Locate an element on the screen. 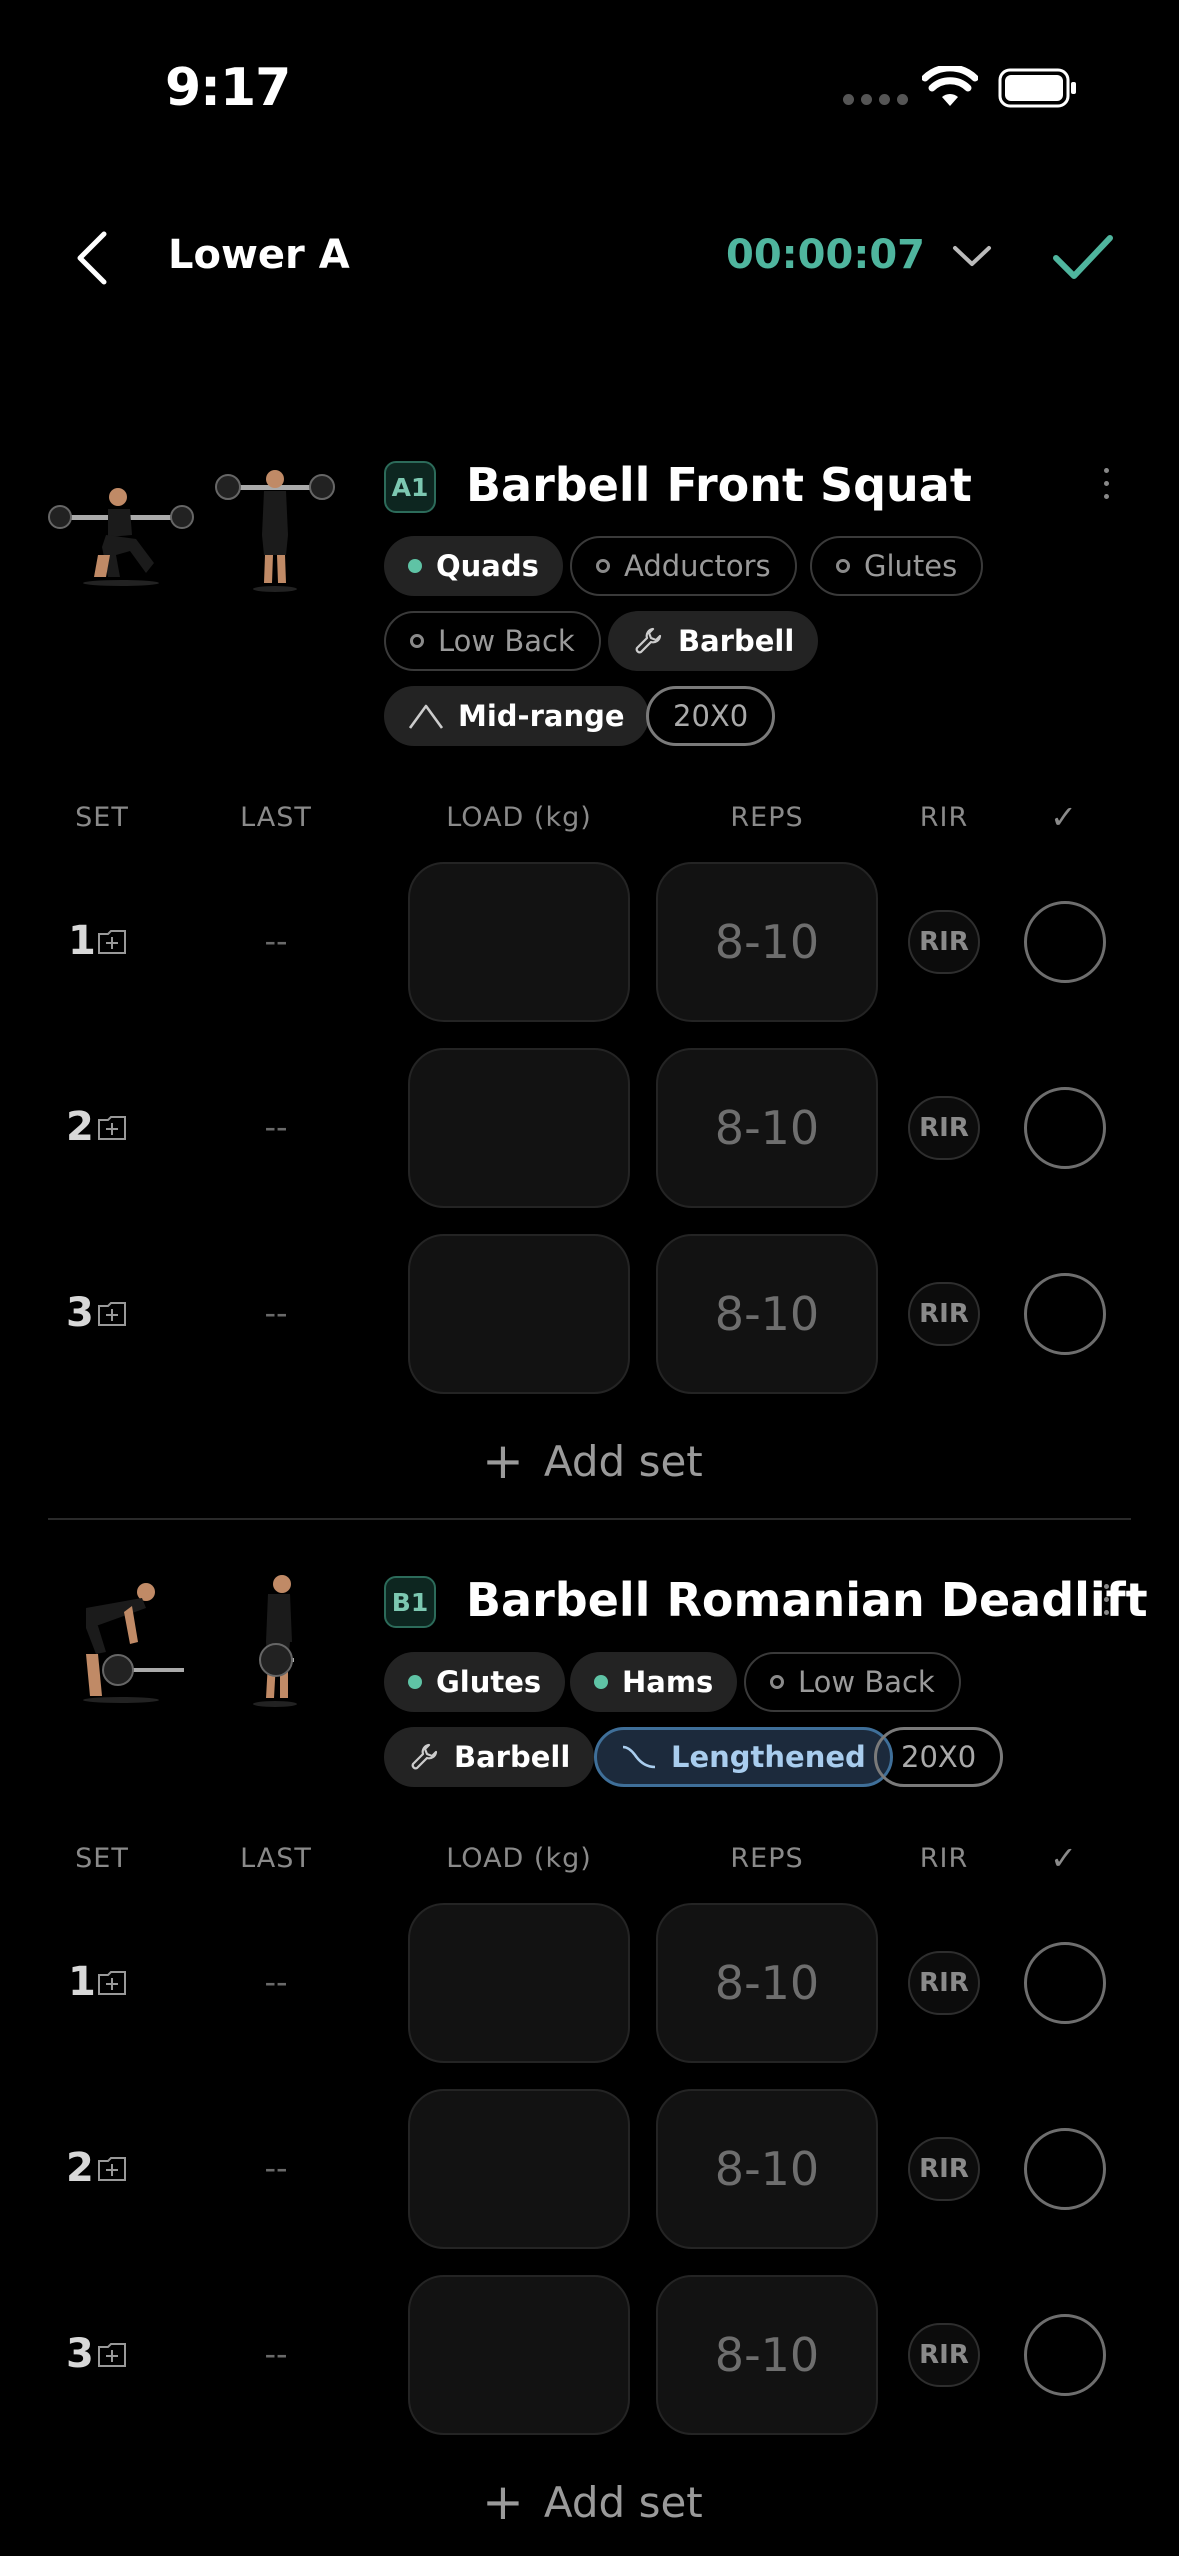 The height and width of the screenshot is (2556, 1179). superset-label-badge: B1 is located at coordinates (410, 1602).